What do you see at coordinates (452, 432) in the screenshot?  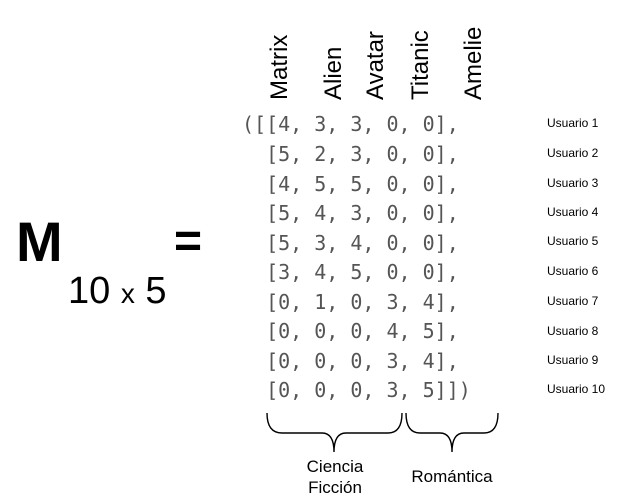 I see `brace-romance` at bounding box center [452, 432].